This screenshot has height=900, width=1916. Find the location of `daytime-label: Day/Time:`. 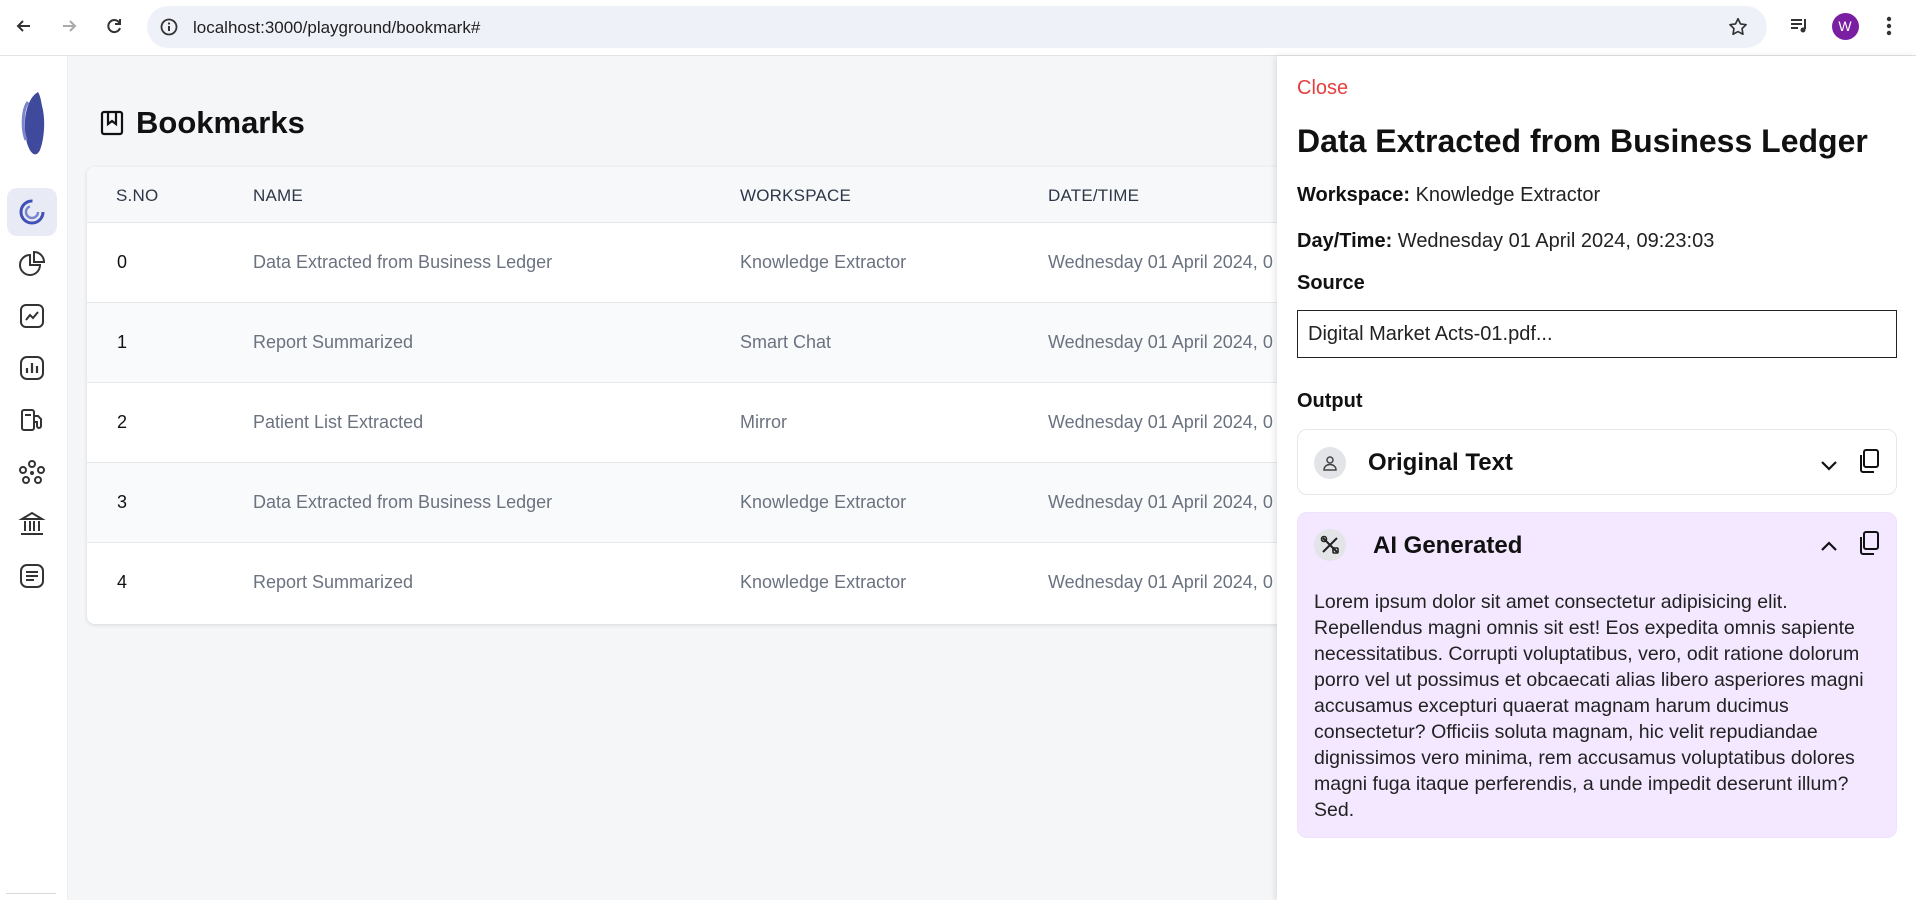

daytime-label: Day/Time: is located at coordinates (1345, 241).